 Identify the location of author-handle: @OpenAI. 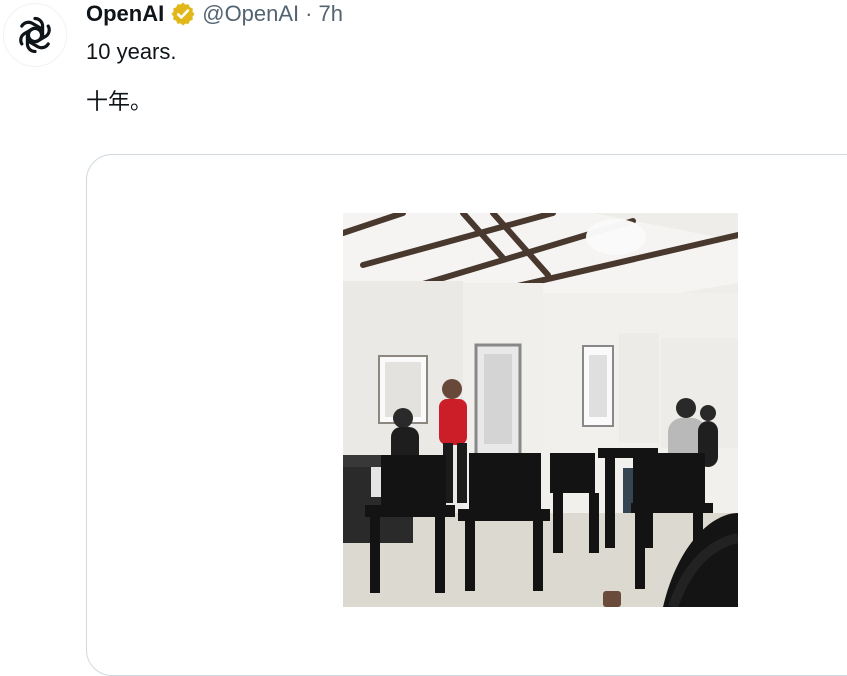
(250, 14).